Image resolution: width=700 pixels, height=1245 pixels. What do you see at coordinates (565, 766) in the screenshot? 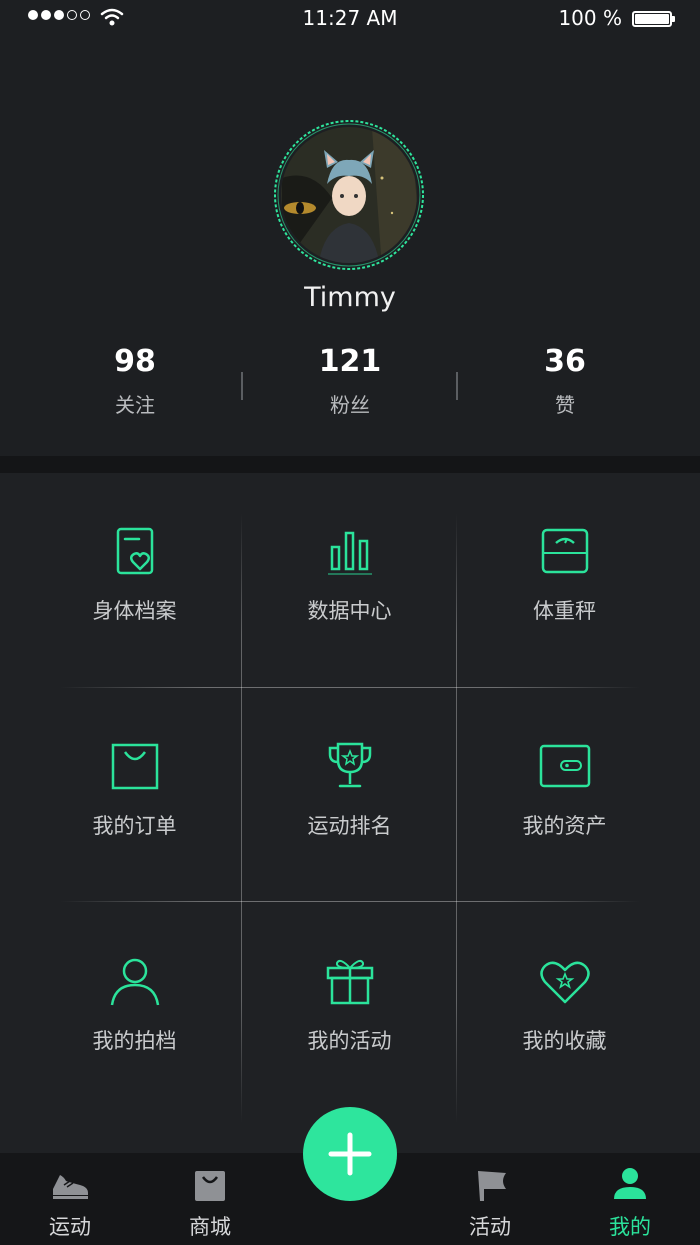
I see `wallet-icon` at bounding box center [565, 766].